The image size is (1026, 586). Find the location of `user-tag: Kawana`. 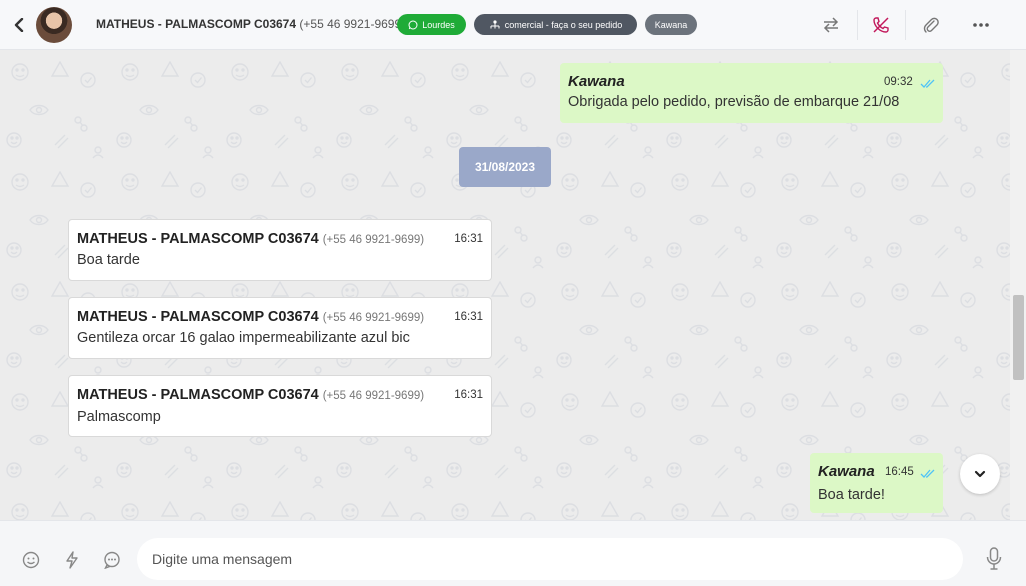

user-tag: Kawana is located at coordinates (671, 24).